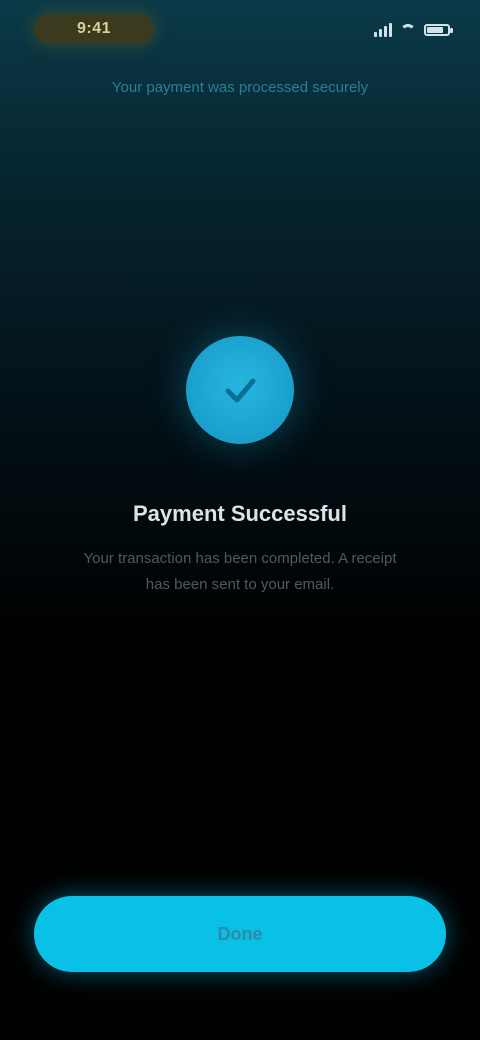 The image size is (480, 1040). I want to click on success-badge, so click(240, 390).